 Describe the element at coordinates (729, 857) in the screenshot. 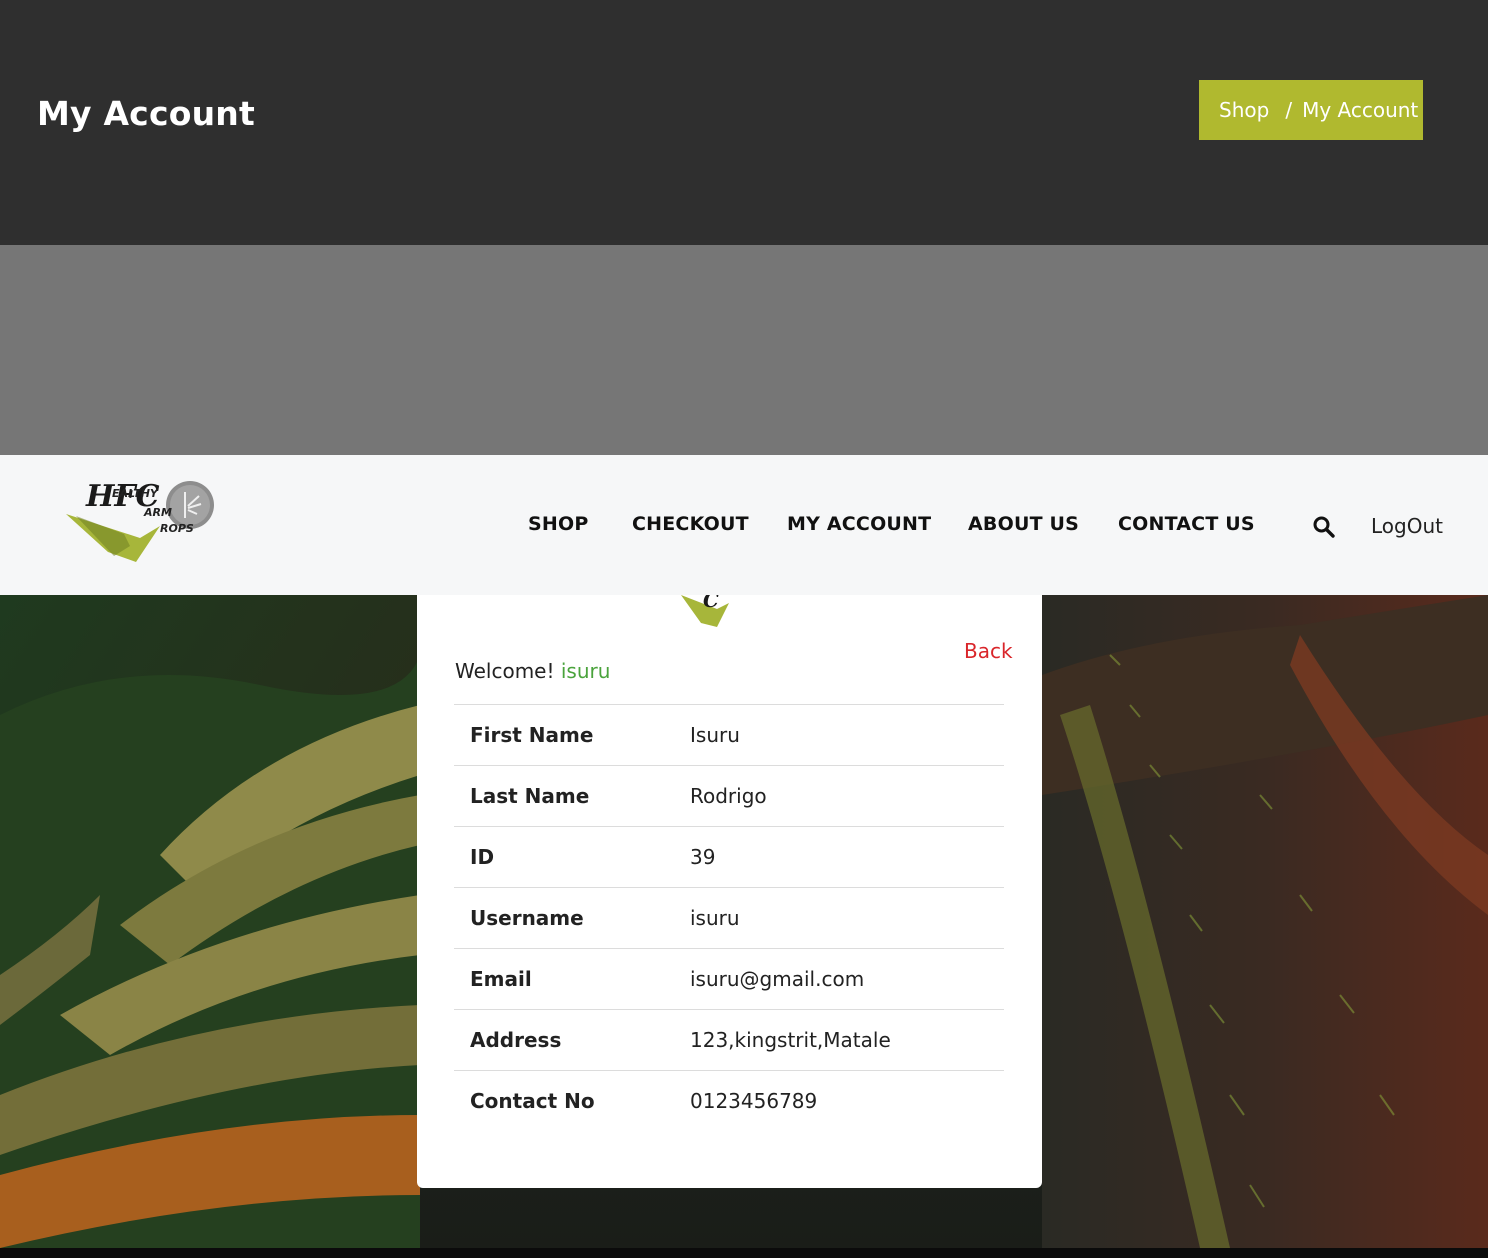

I see `table-row: ID 39` at that location.